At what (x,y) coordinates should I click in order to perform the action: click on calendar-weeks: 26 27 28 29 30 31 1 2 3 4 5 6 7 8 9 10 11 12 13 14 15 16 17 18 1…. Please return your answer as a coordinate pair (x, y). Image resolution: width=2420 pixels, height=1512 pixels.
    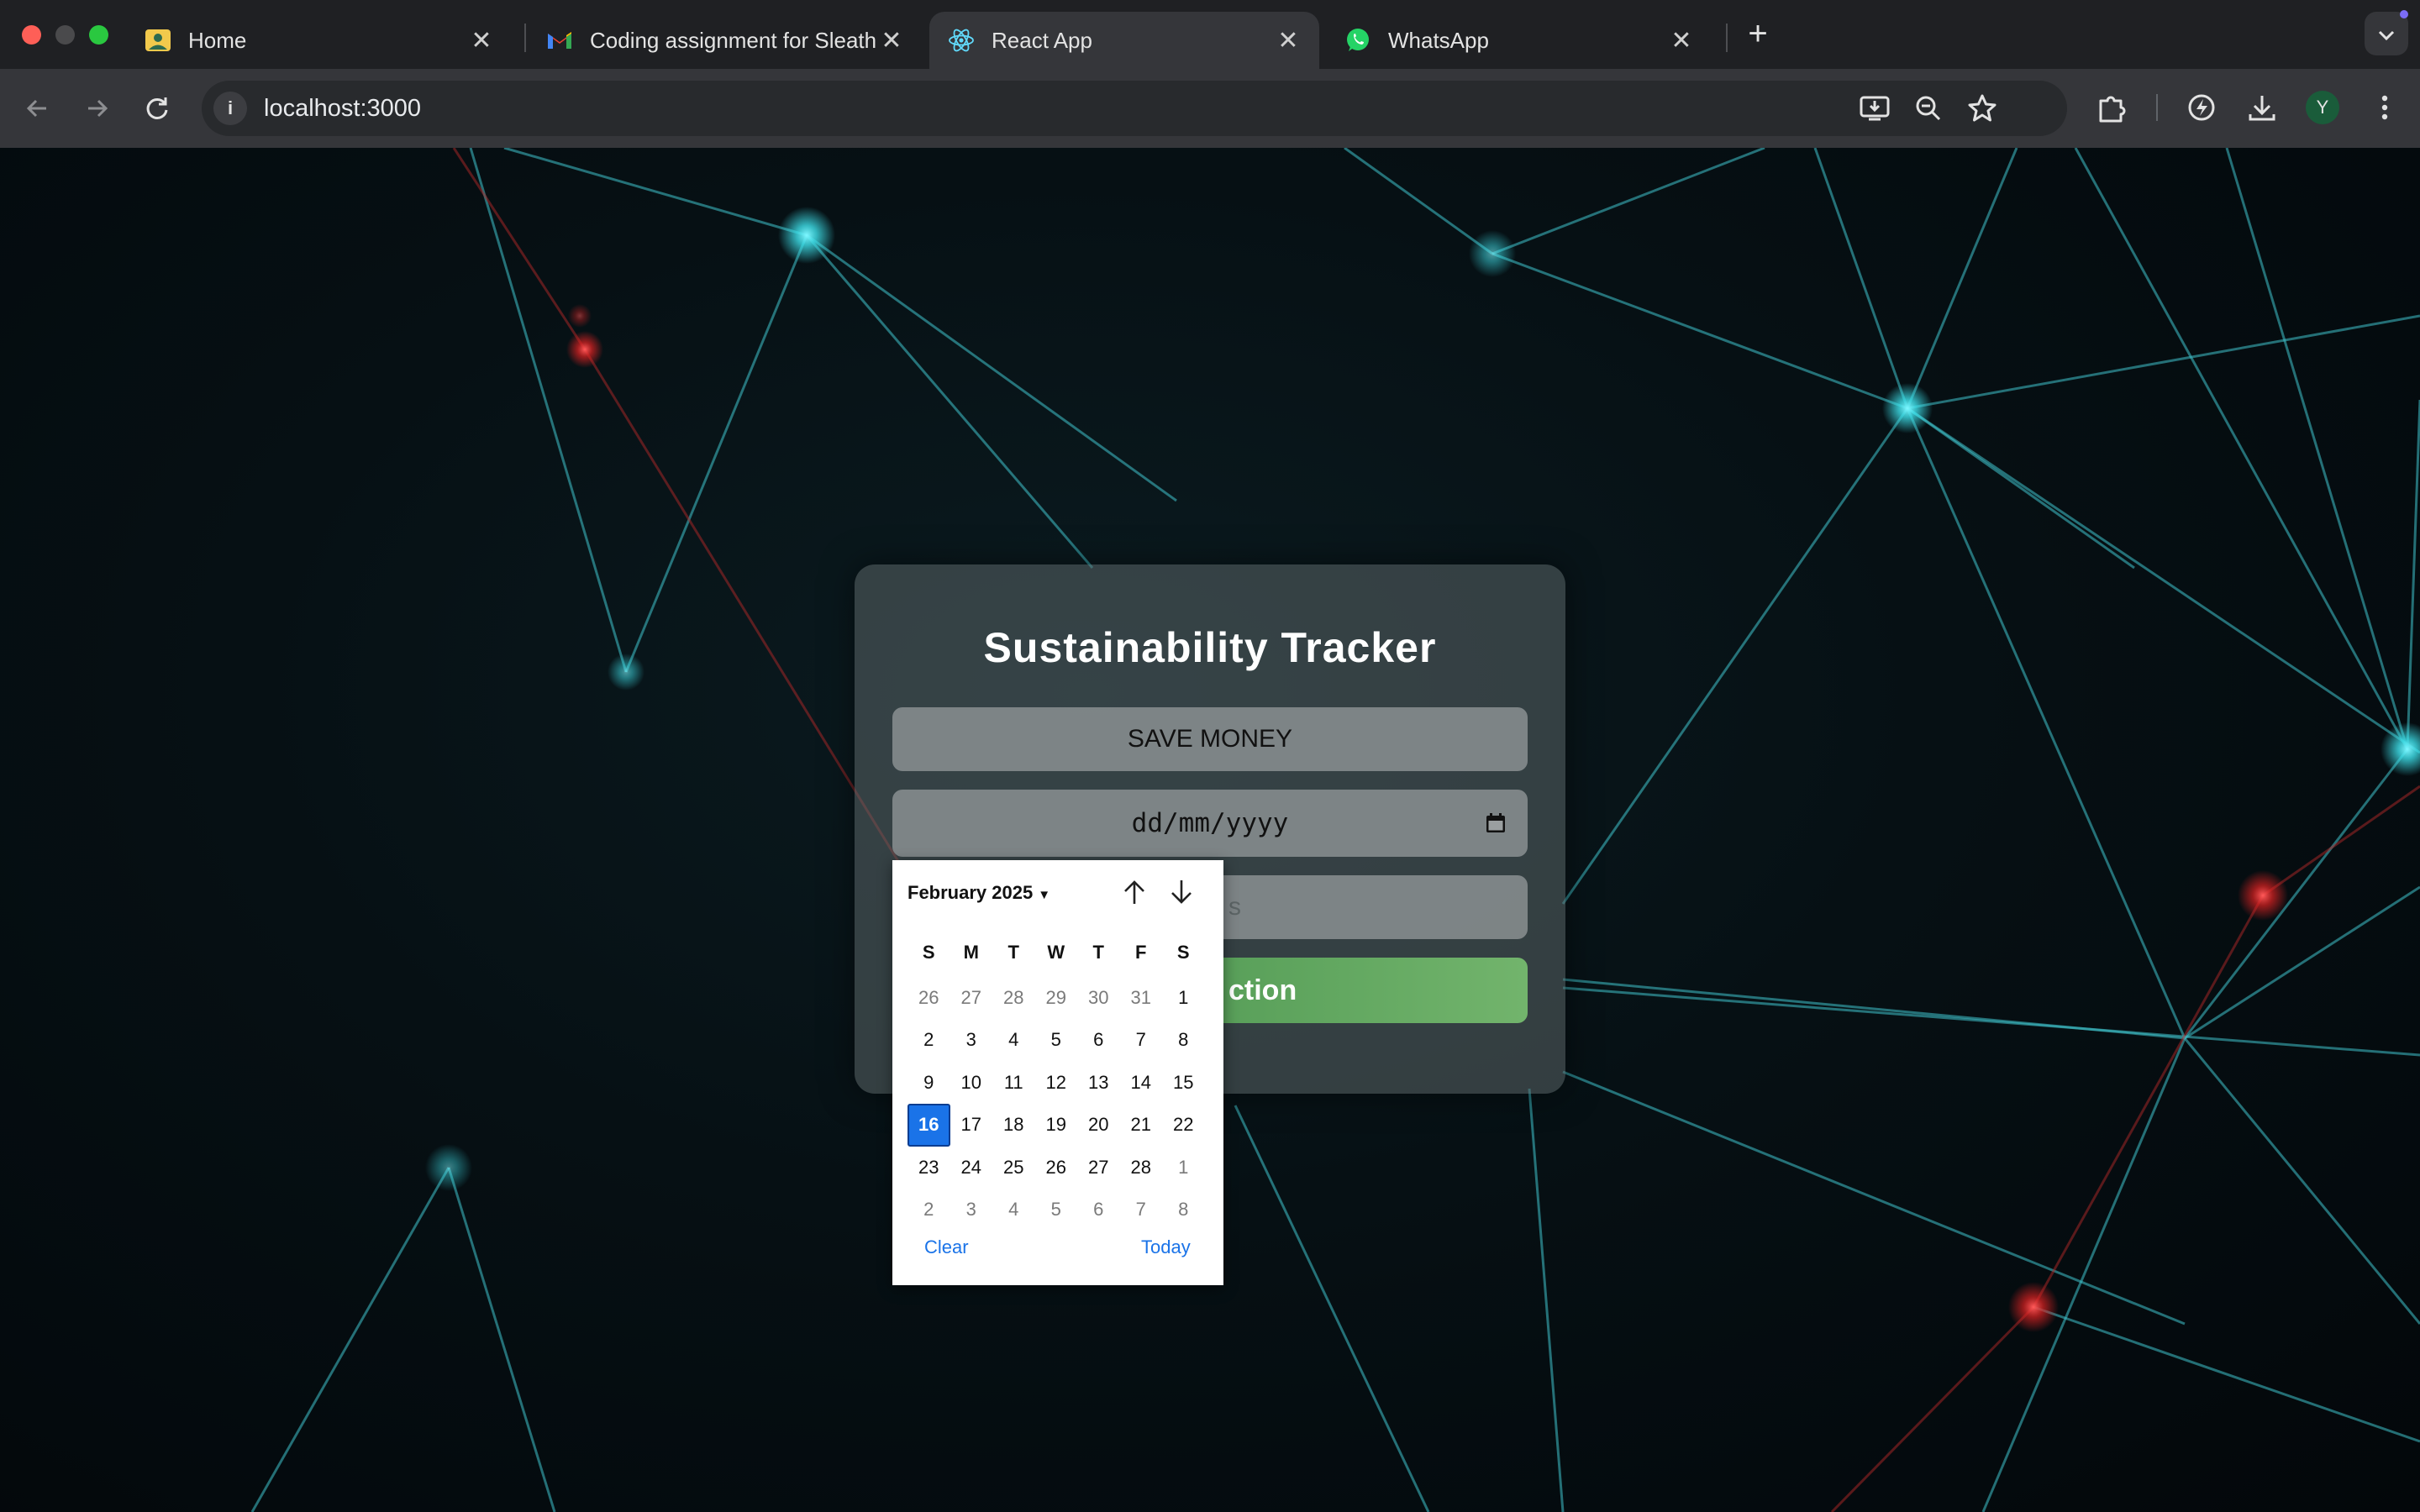
    Looking at the image, I should click on (1058, 1104).